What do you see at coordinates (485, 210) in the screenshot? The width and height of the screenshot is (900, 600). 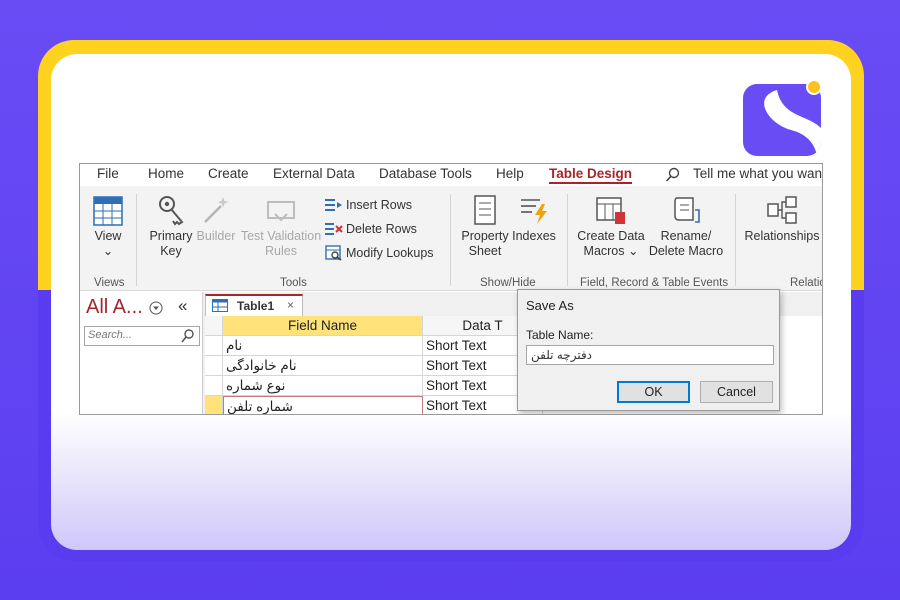 I see `property-sheet-icon` at bounding box center [485, 210].